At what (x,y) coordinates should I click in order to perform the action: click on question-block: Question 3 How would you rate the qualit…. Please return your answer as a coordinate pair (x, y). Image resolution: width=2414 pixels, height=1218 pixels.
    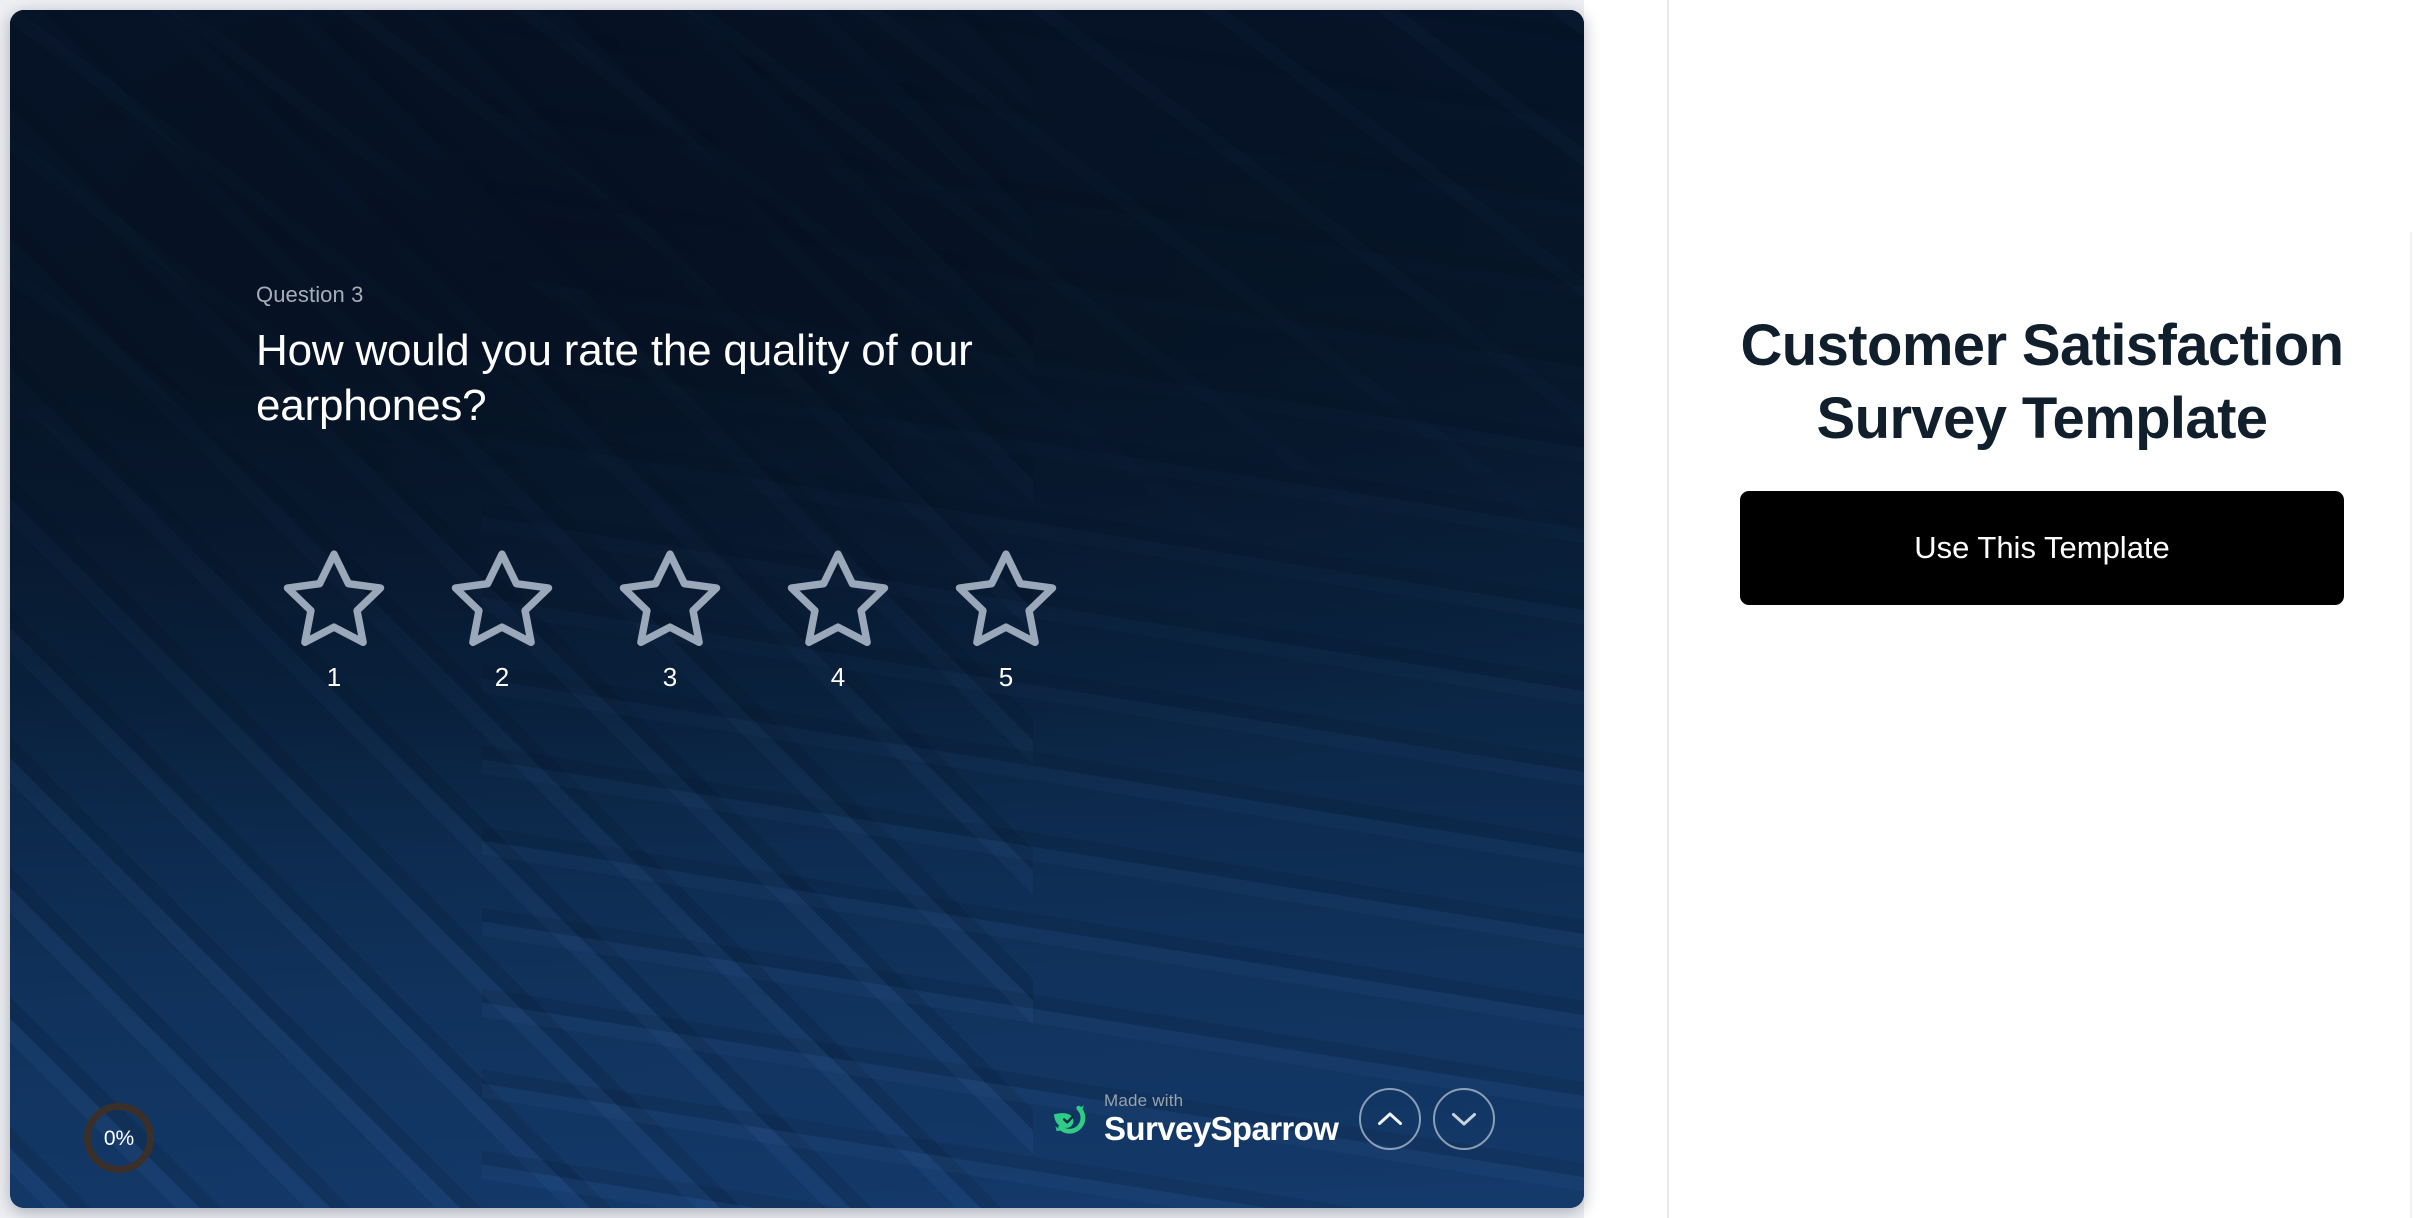
    Looking at the image, I should click on (756, 357).